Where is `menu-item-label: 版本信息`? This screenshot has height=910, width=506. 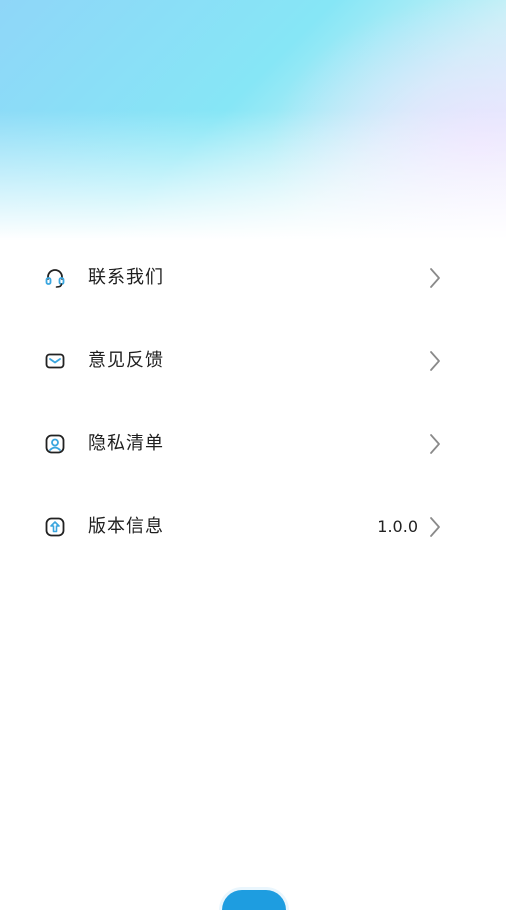
menu-item-label: 版本信息 is located at coordinates (126, 526).